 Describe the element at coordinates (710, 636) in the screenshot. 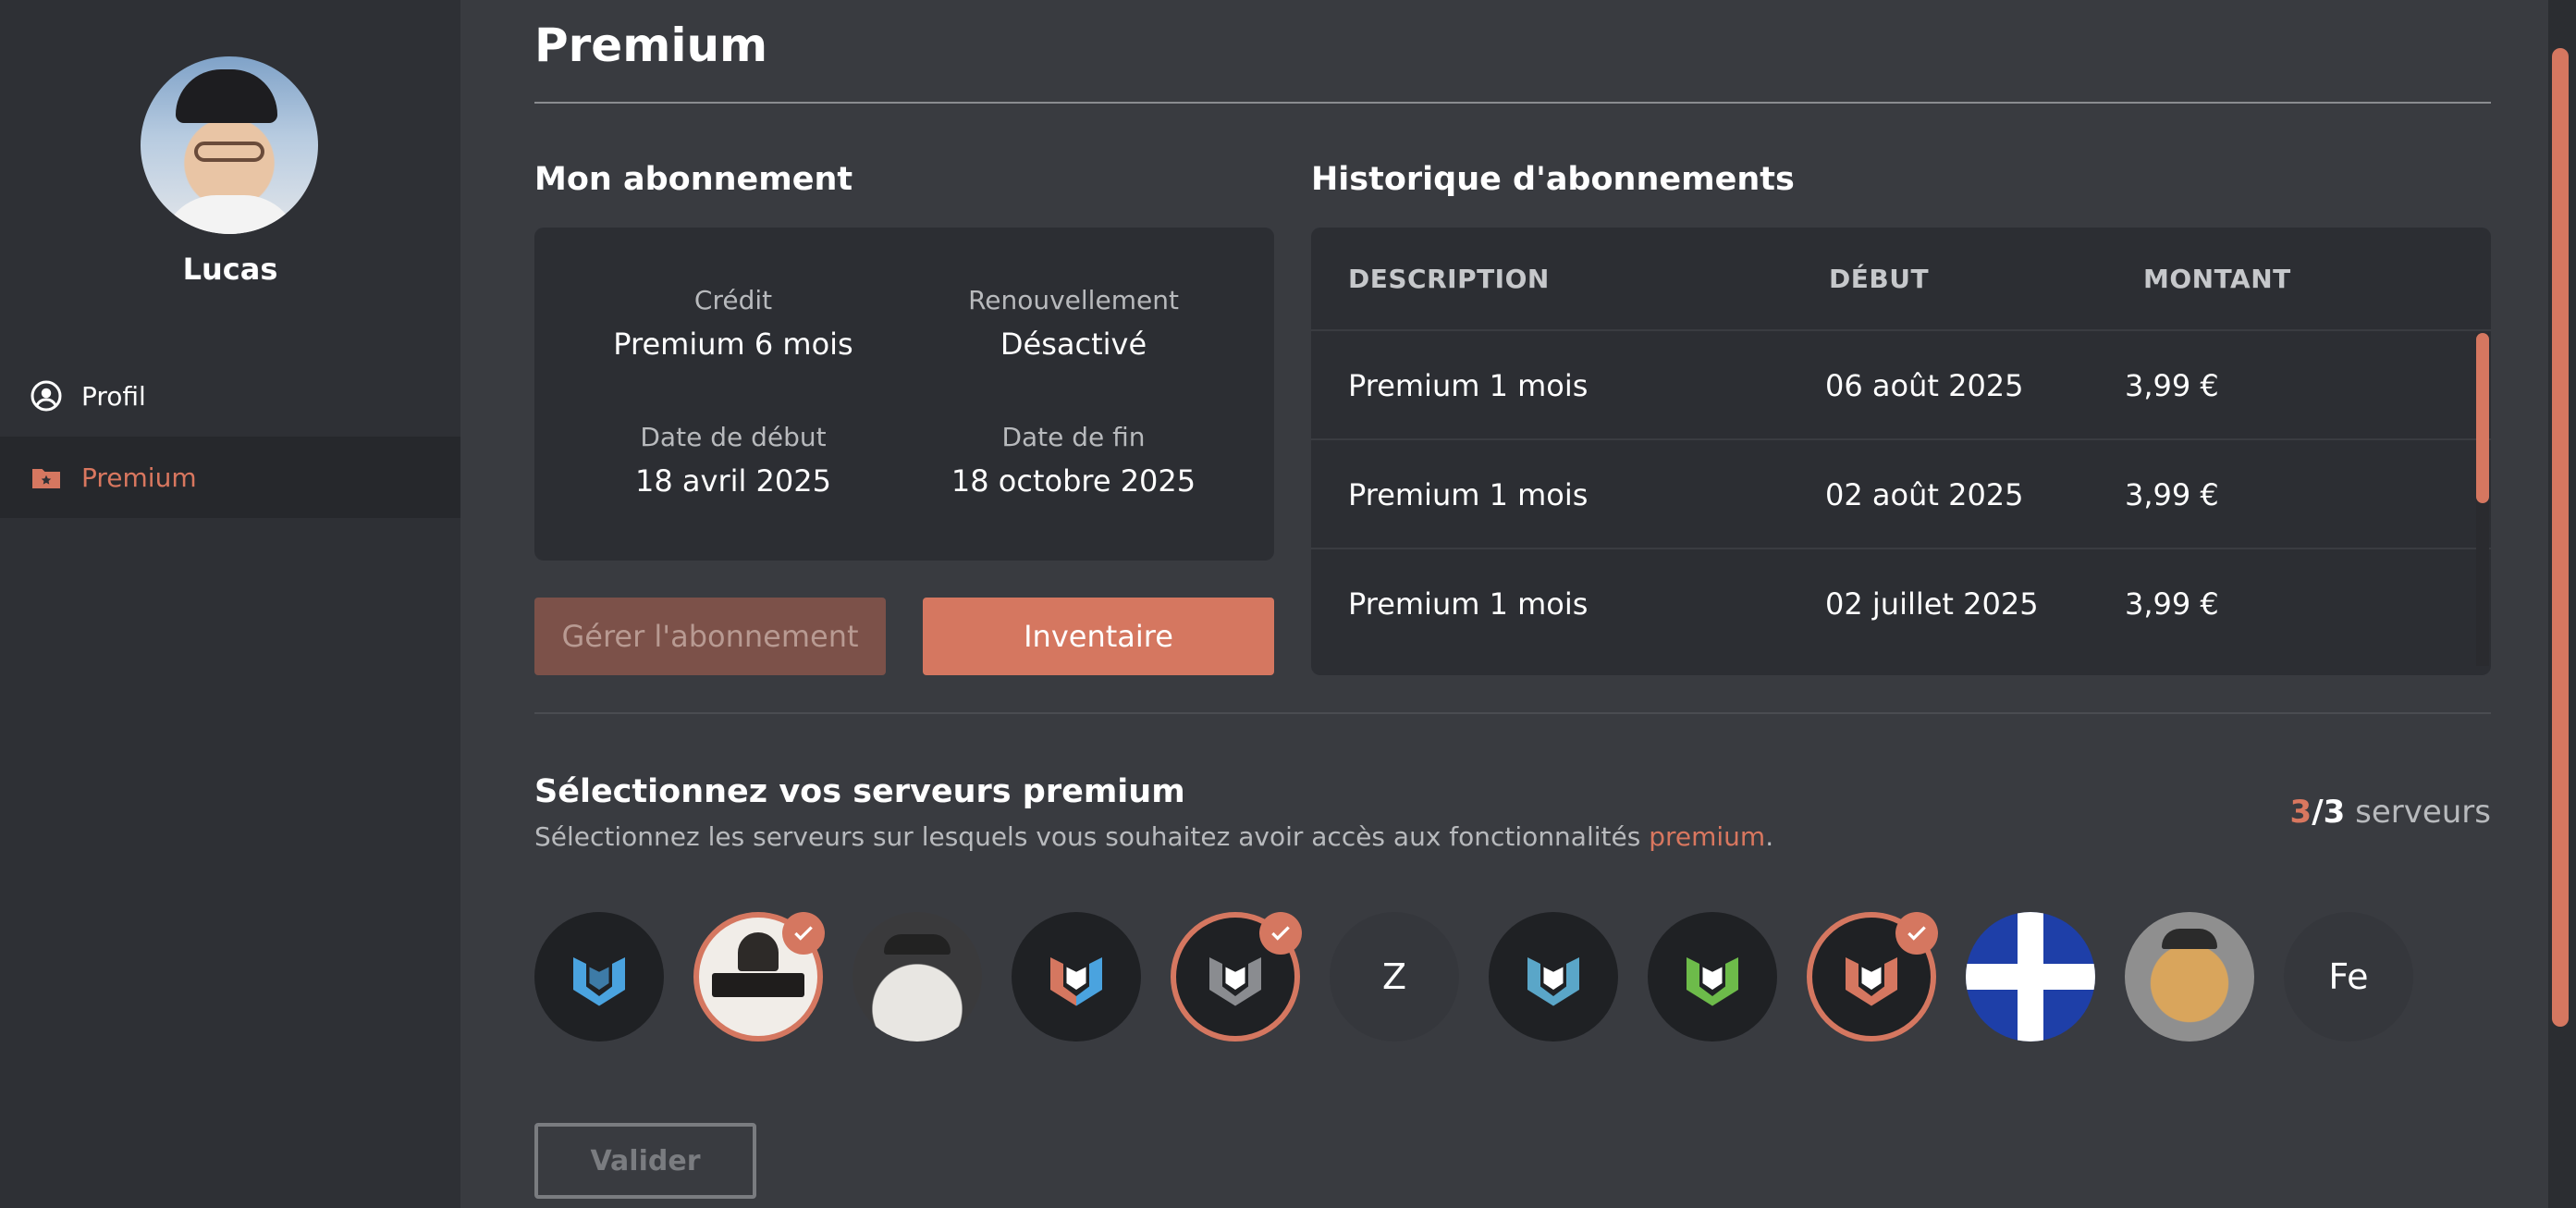

I see `manage-subscription-button: Gérer l'abonnement` at that location.